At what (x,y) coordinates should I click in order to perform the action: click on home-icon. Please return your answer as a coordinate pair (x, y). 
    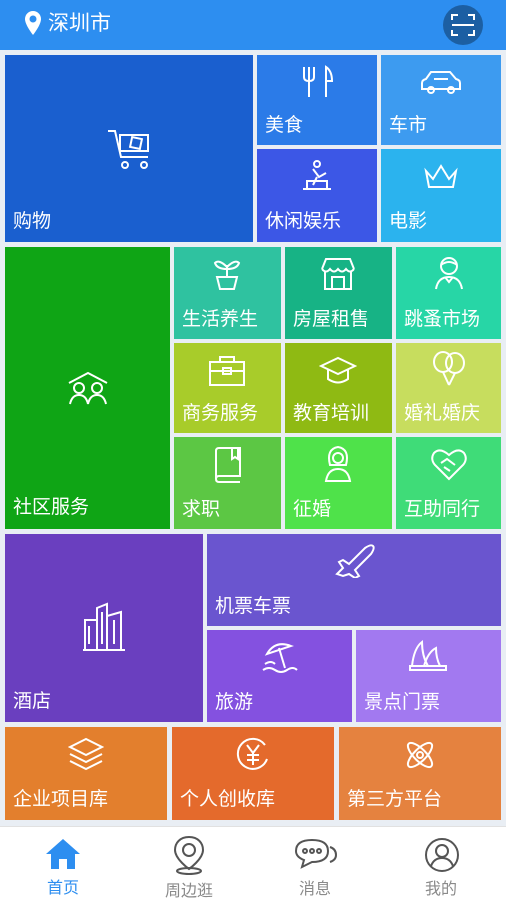
    Looking at the image, I should click on (63, 854).